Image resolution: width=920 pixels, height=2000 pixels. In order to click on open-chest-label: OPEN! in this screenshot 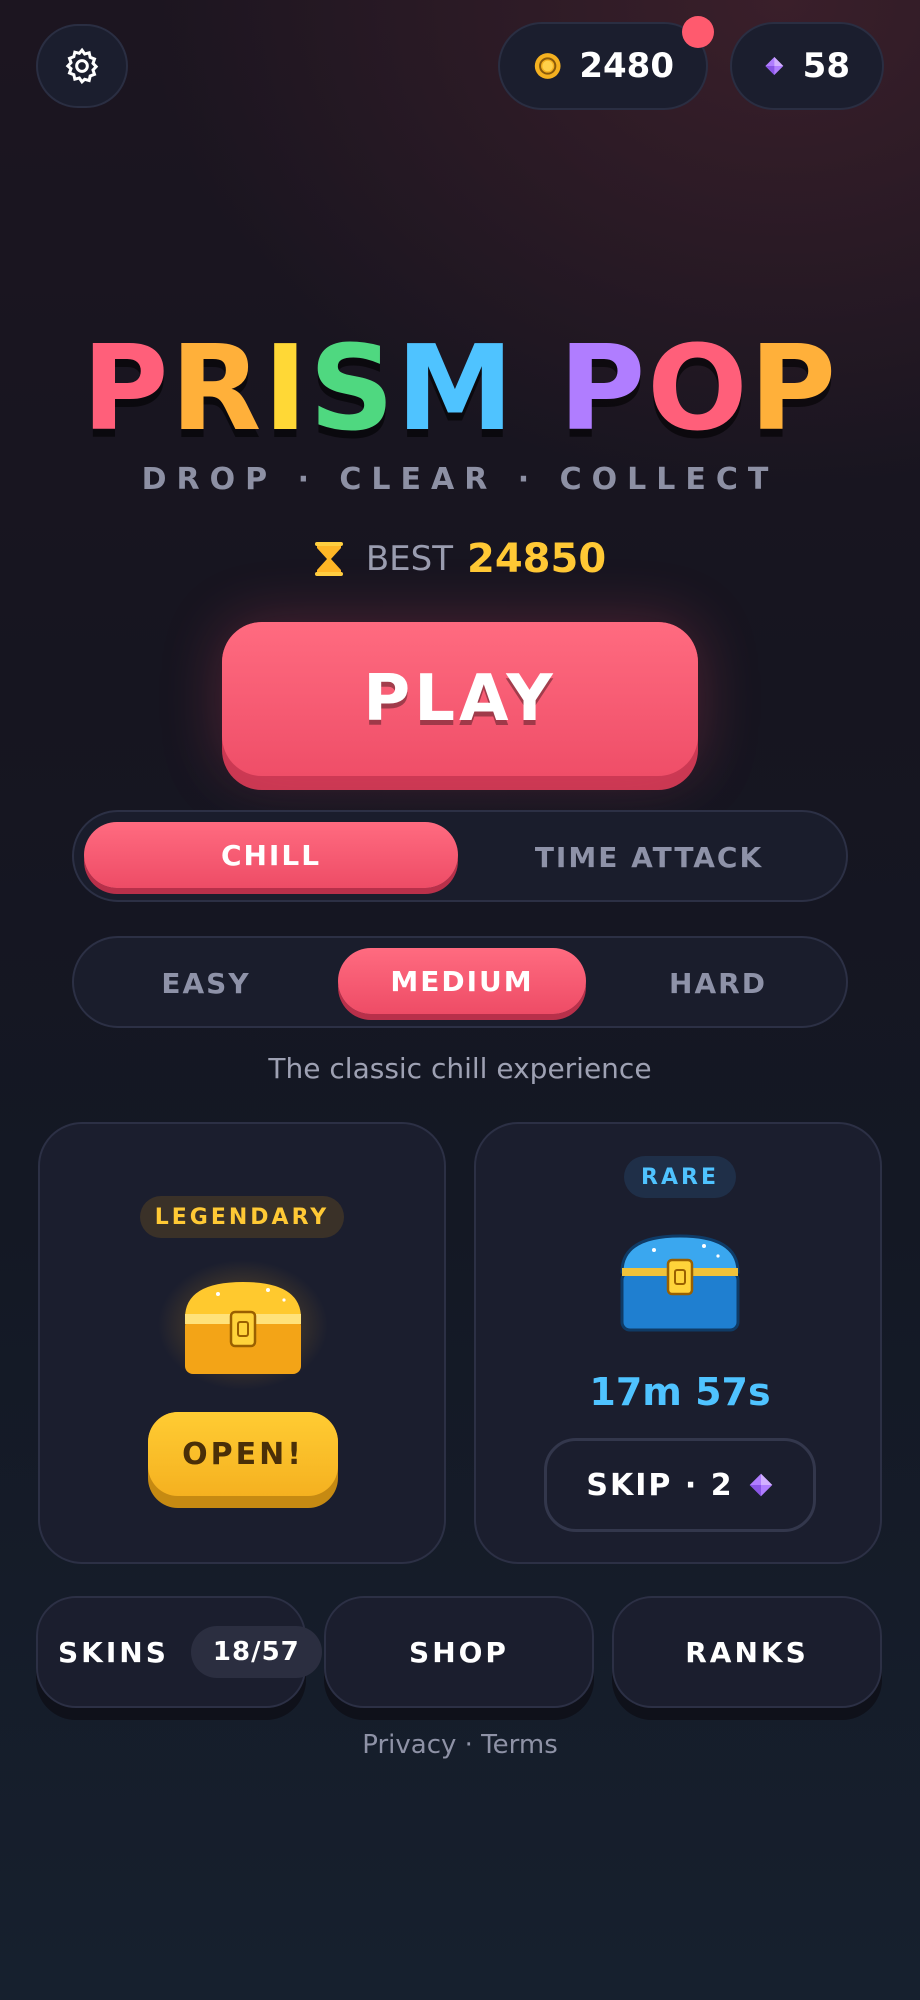, I will do `click(243, 1454)`.